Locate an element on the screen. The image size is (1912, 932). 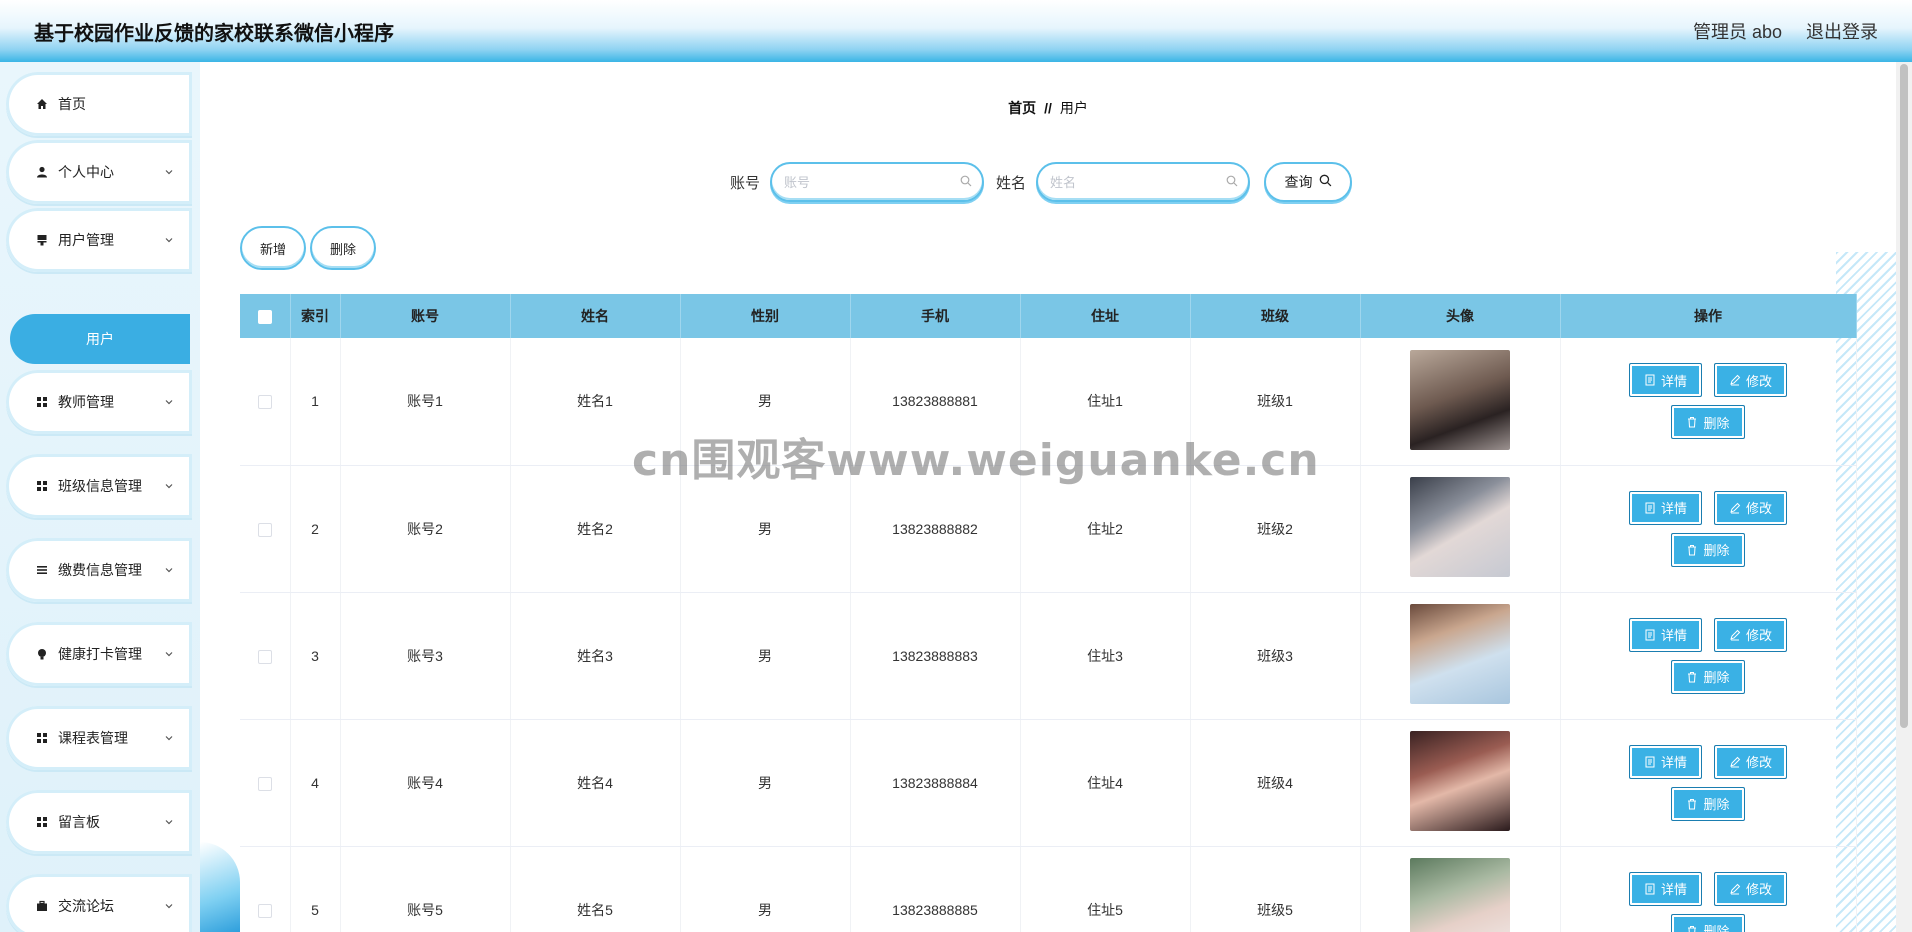
query-button-label: 查询 is located at coordinates (1298, 182).